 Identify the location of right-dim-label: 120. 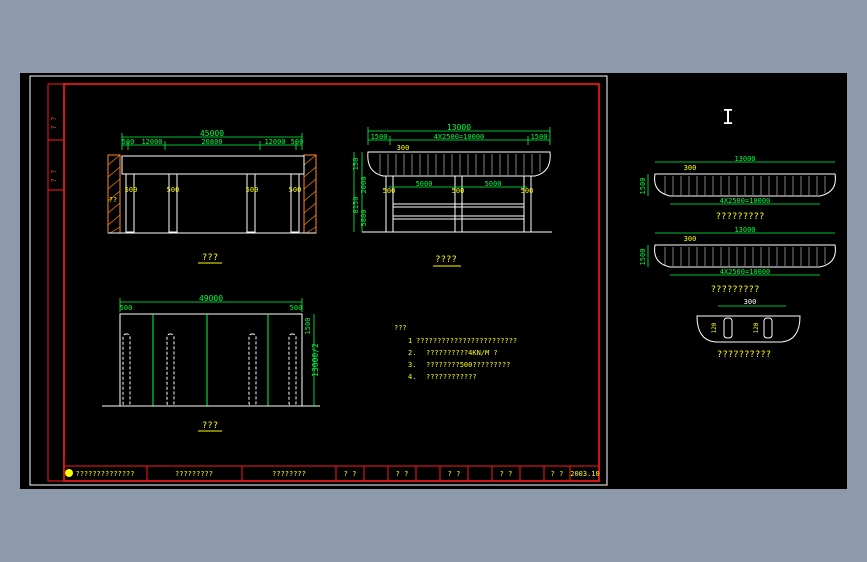
(756, 327).